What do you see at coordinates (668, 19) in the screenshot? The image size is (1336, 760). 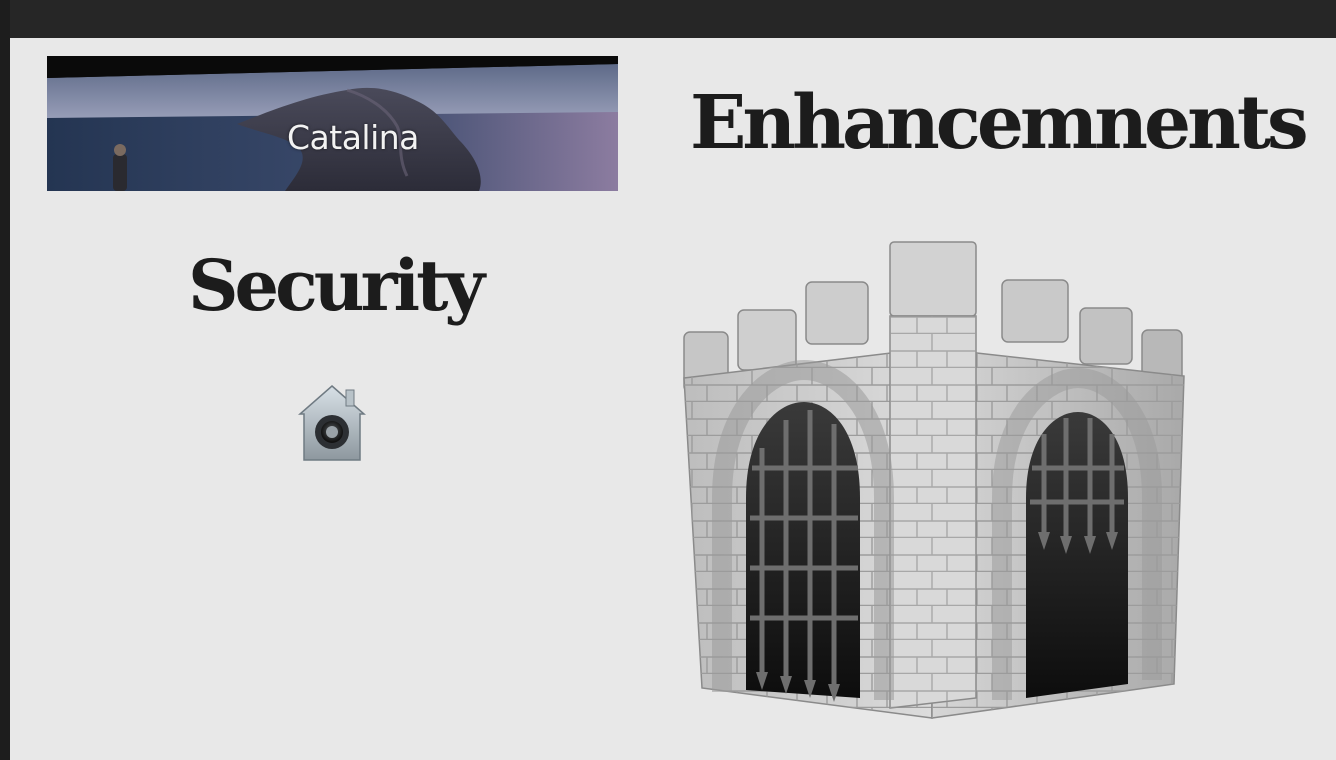 I see `top-bar` at bounding box center [668, 19].